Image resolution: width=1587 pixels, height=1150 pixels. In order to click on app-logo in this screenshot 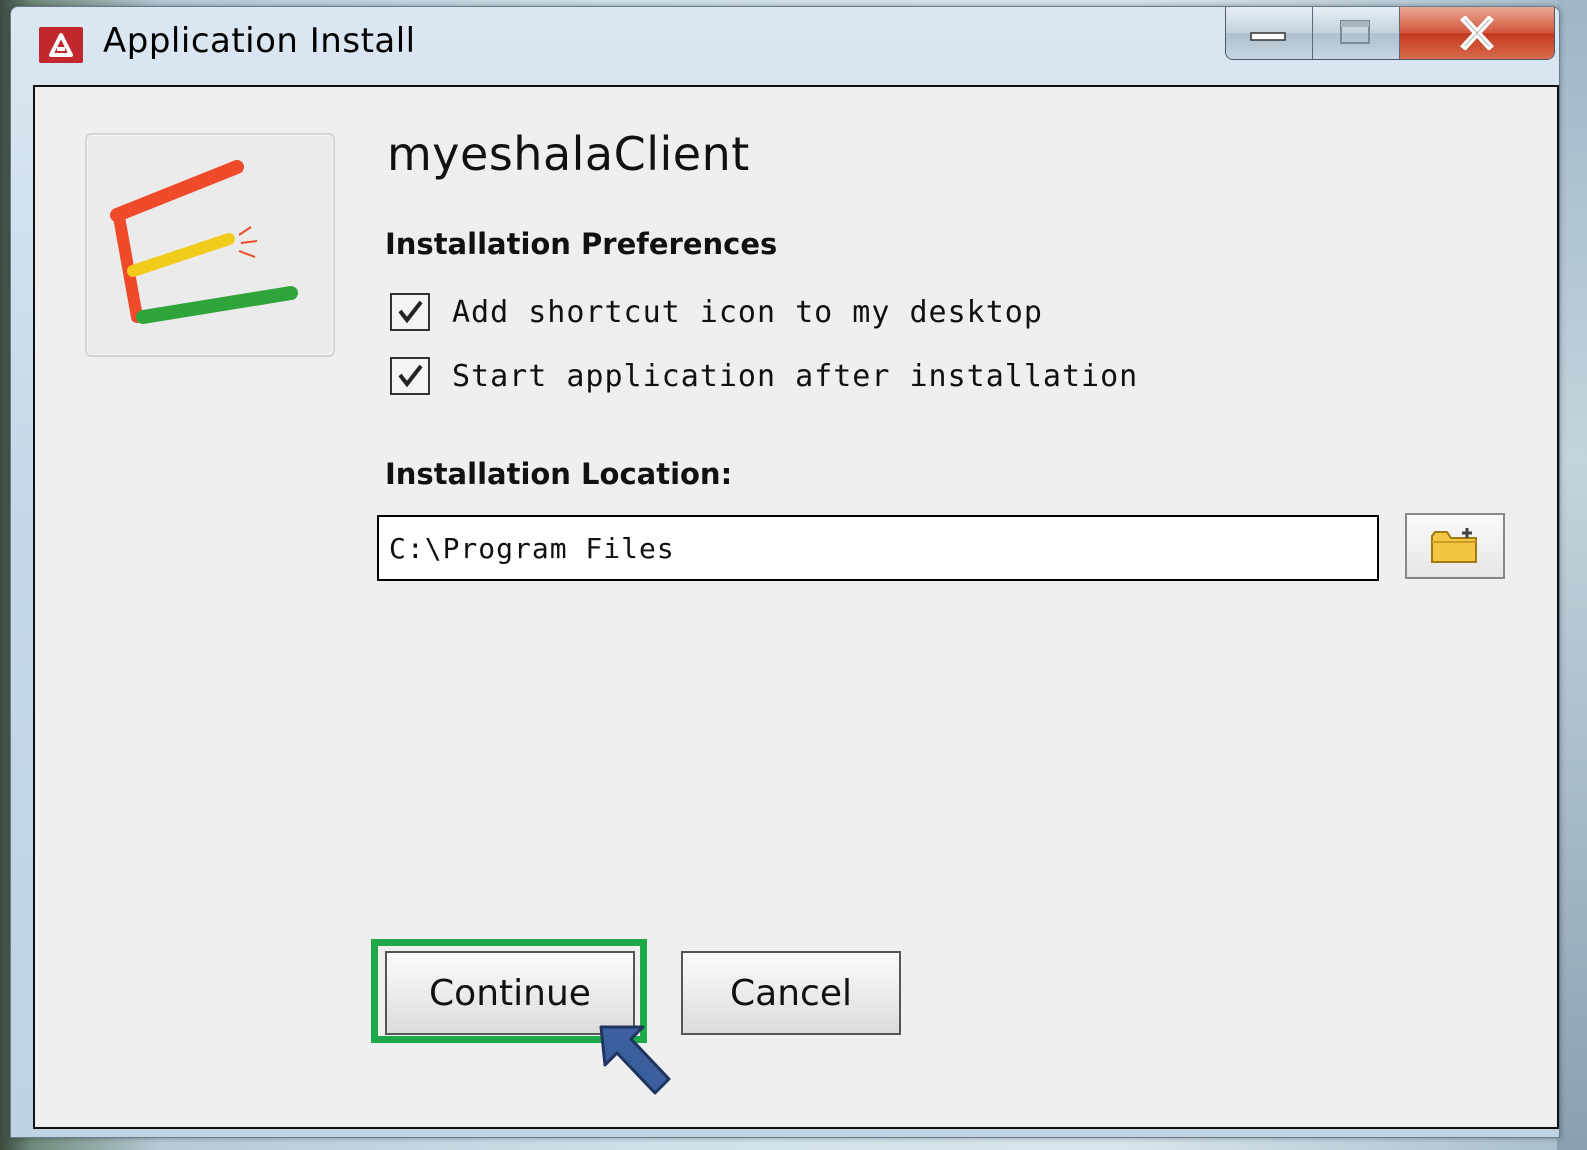, I will do `click(210, 245)`.